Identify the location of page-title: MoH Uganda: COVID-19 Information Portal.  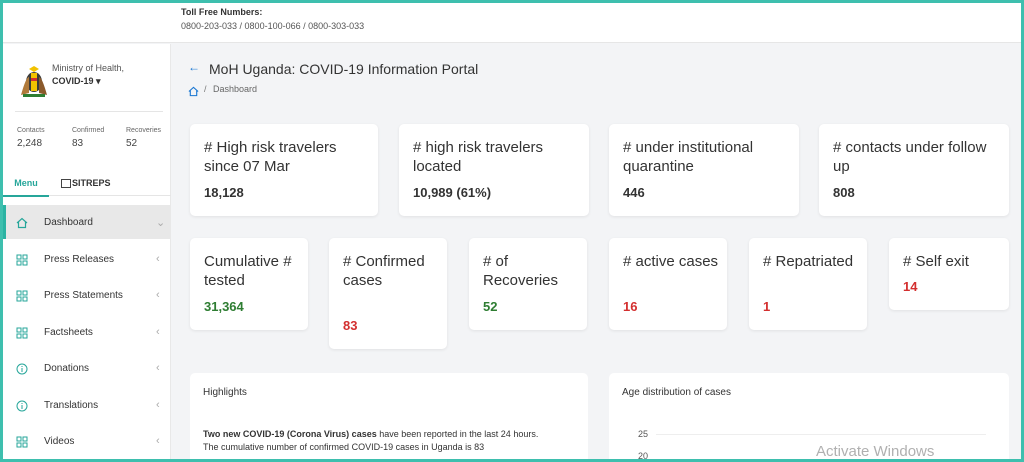
(344, 69).